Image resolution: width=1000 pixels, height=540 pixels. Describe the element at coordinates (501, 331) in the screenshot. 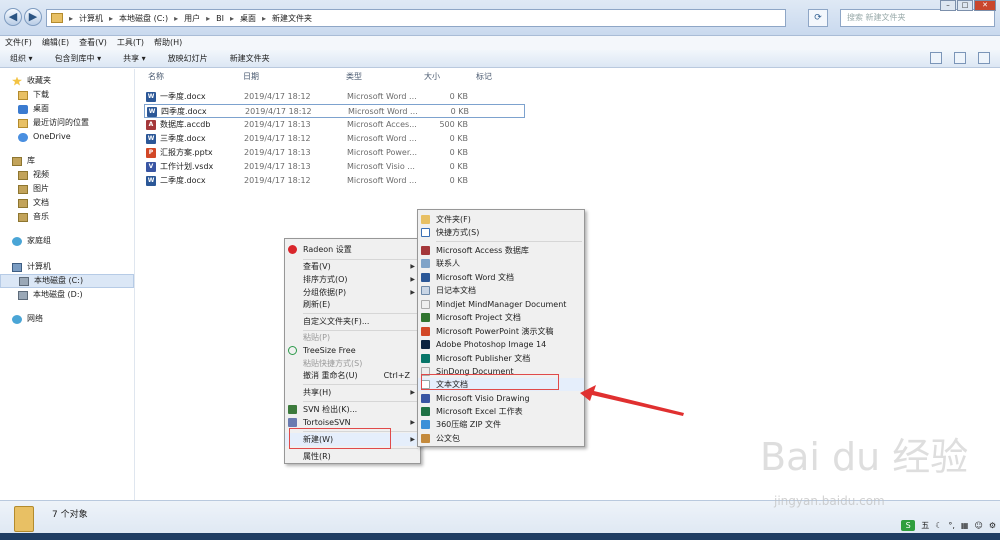

I see `menu-item-new-powerpoint: Microsoft PowerPoint 演示文稿` at that location.